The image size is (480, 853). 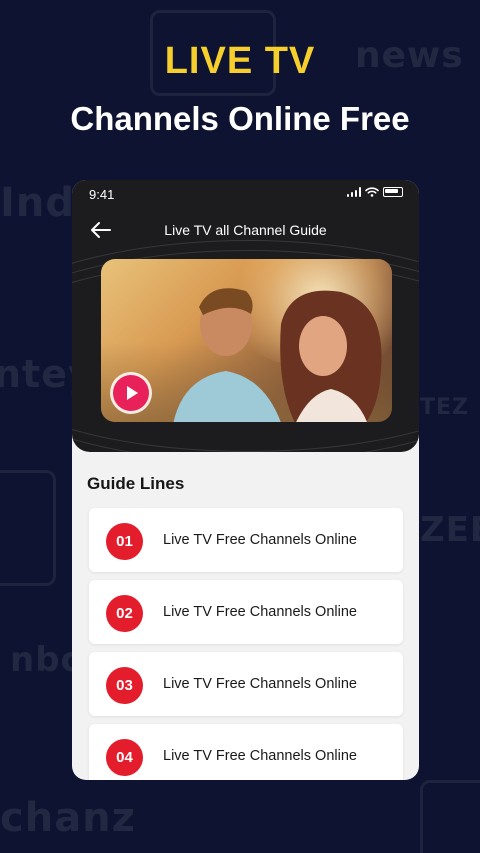 What do you see at coordinates (246, 340) in the screenshot?
I see `video-player` at bounding box center [246, 340].